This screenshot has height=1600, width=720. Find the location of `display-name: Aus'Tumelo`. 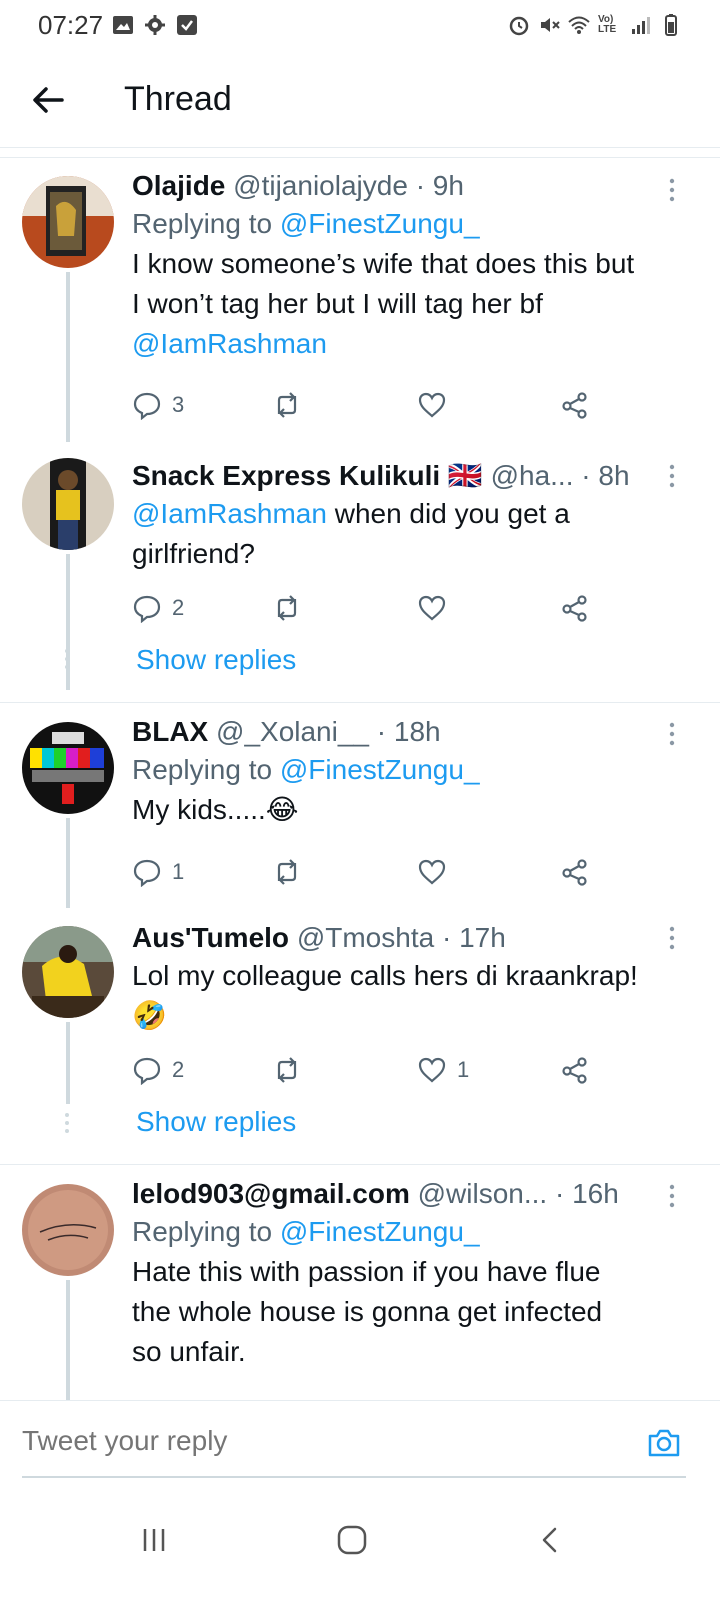

display-name: Aus'Tumelo is located at coordinates (210, 937).